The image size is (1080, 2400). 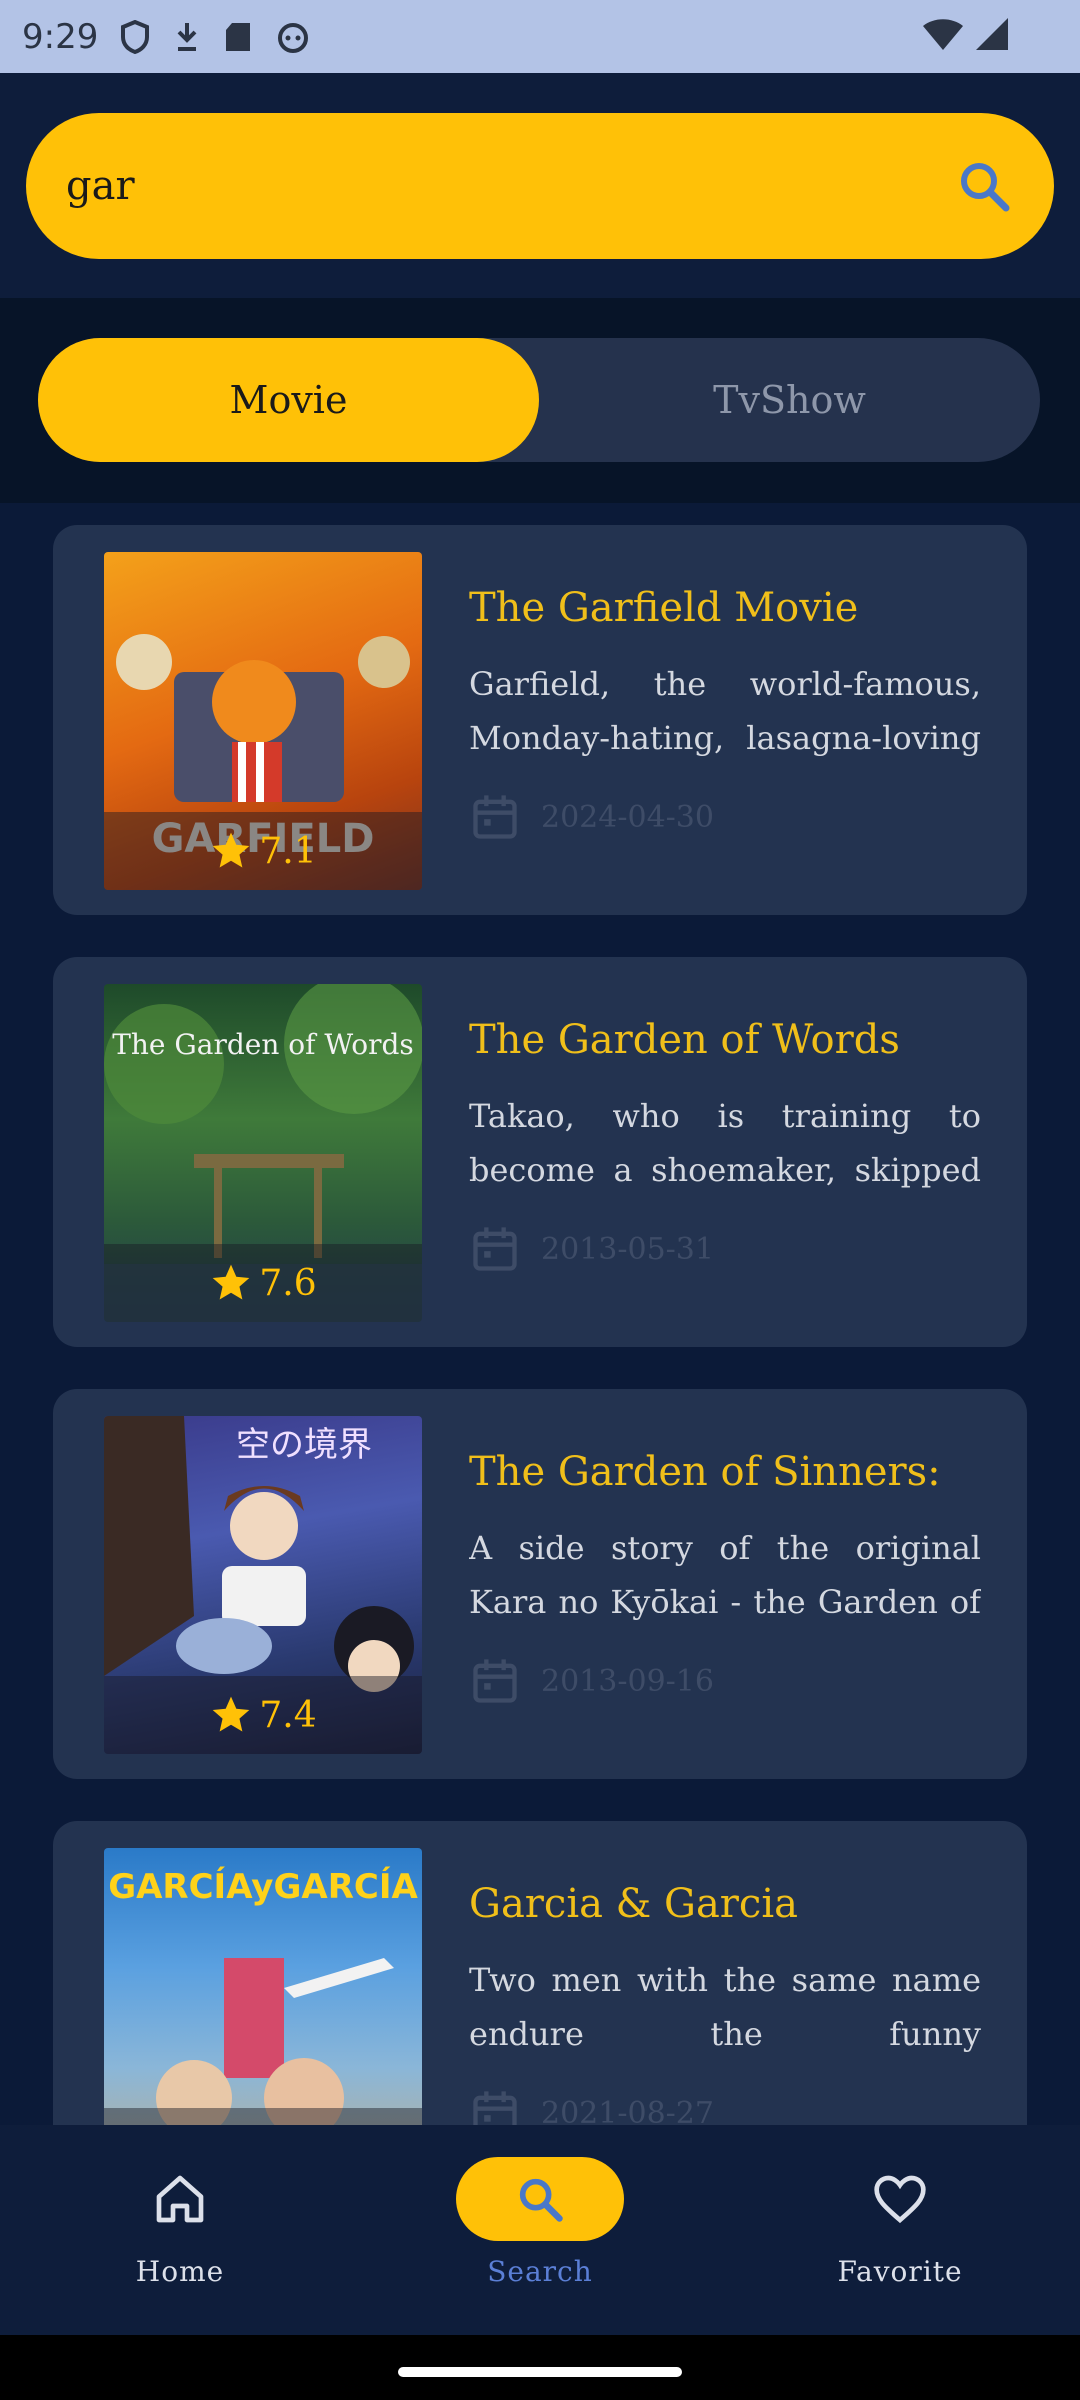 I want to click on svg-text: 空の境界, so click(x=304, y=1445).